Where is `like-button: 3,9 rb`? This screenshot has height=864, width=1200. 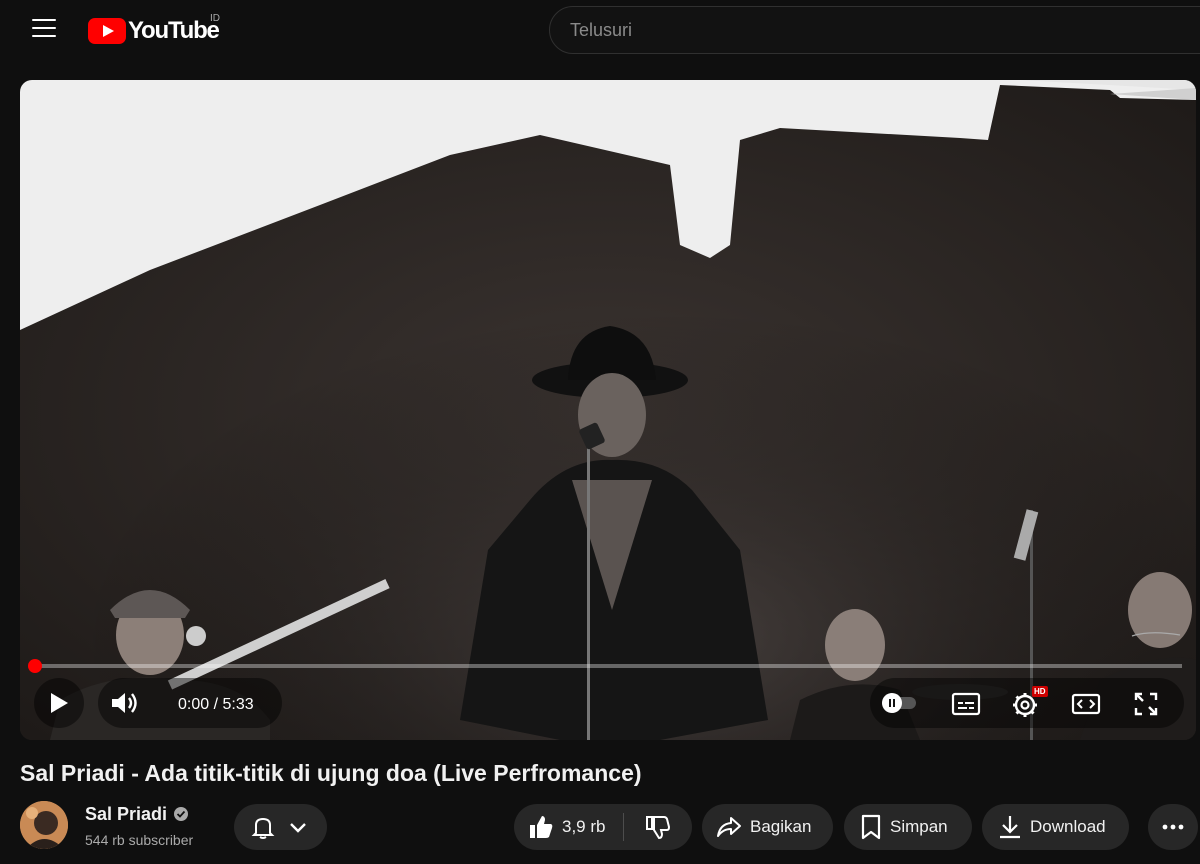
like-button: 3,9 rb is located at coordinates (566, 827).